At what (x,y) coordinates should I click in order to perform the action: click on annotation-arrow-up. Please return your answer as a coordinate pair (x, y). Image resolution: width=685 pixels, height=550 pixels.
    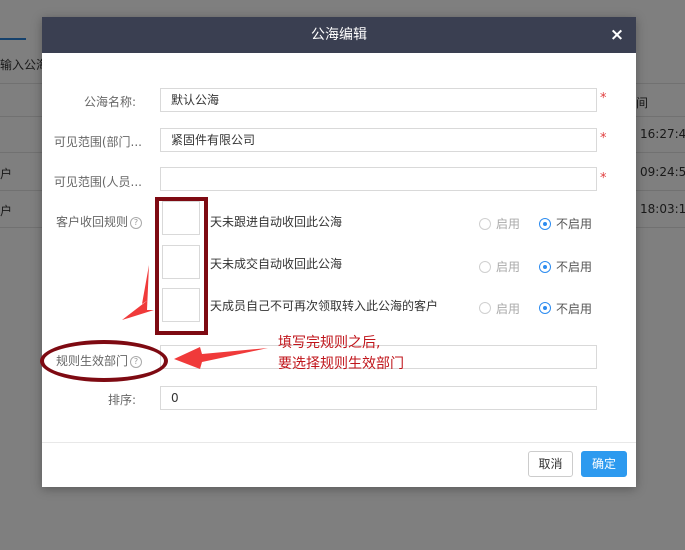
    Looking at the image, I should click on (138, 292).